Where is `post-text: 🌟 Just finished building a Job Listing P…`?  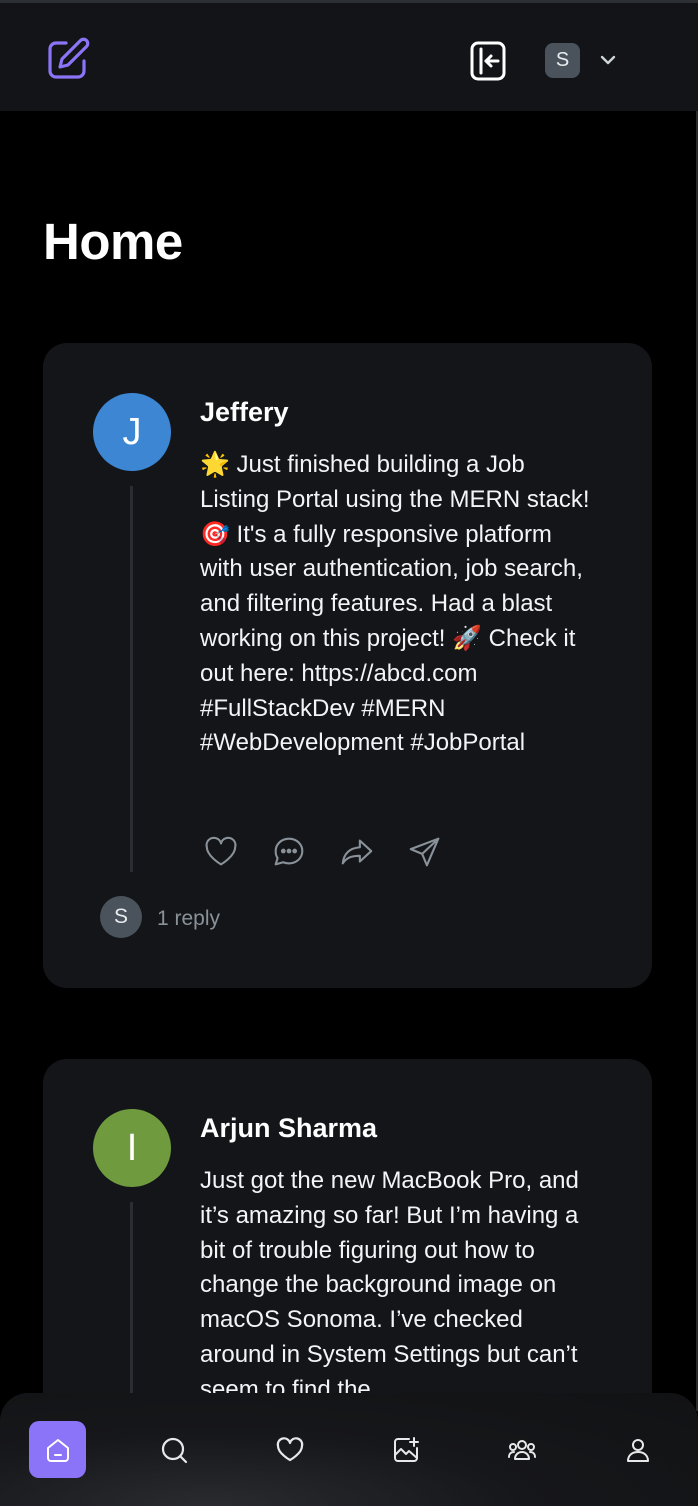
post-text: 🌟 Just finished building a Job Listing P… is located at coordinates (395, 604).